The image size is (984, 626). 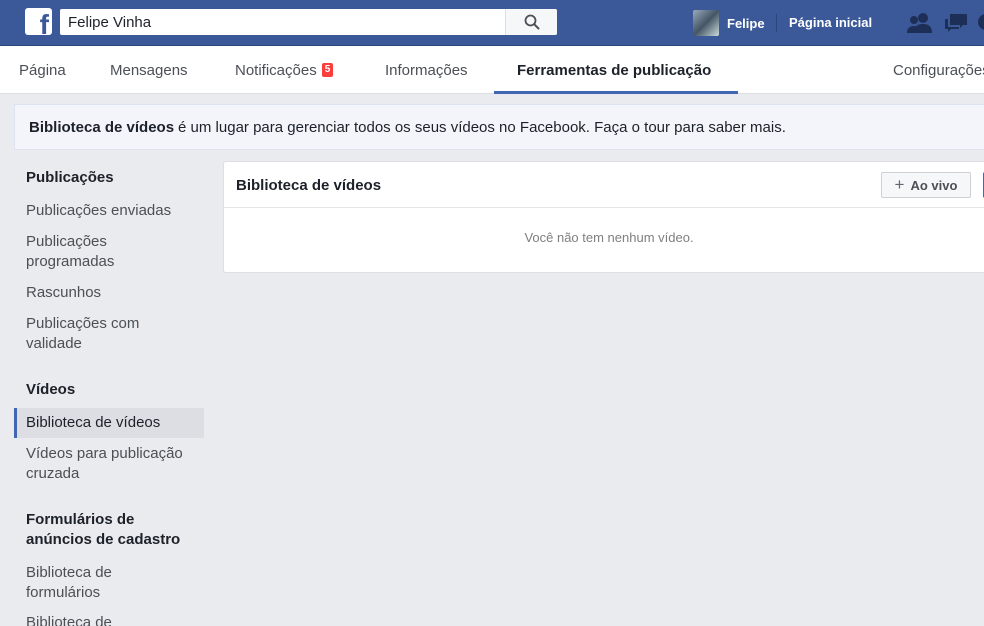 I want to click on messages-icon, so click(x=956, y=23).